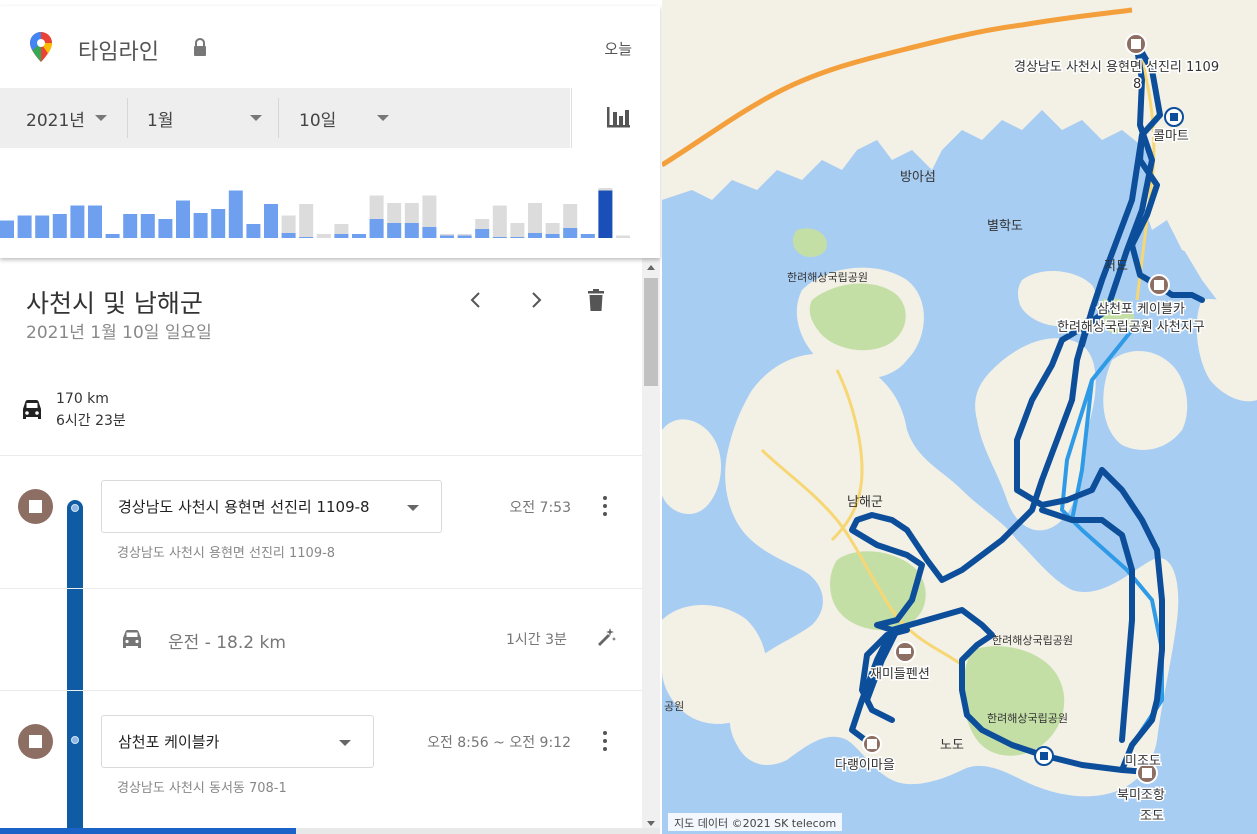  Describe the element at coordinates (1116, 266) in the screenshot. I see `map-label-jeodo: 저도` at that location.